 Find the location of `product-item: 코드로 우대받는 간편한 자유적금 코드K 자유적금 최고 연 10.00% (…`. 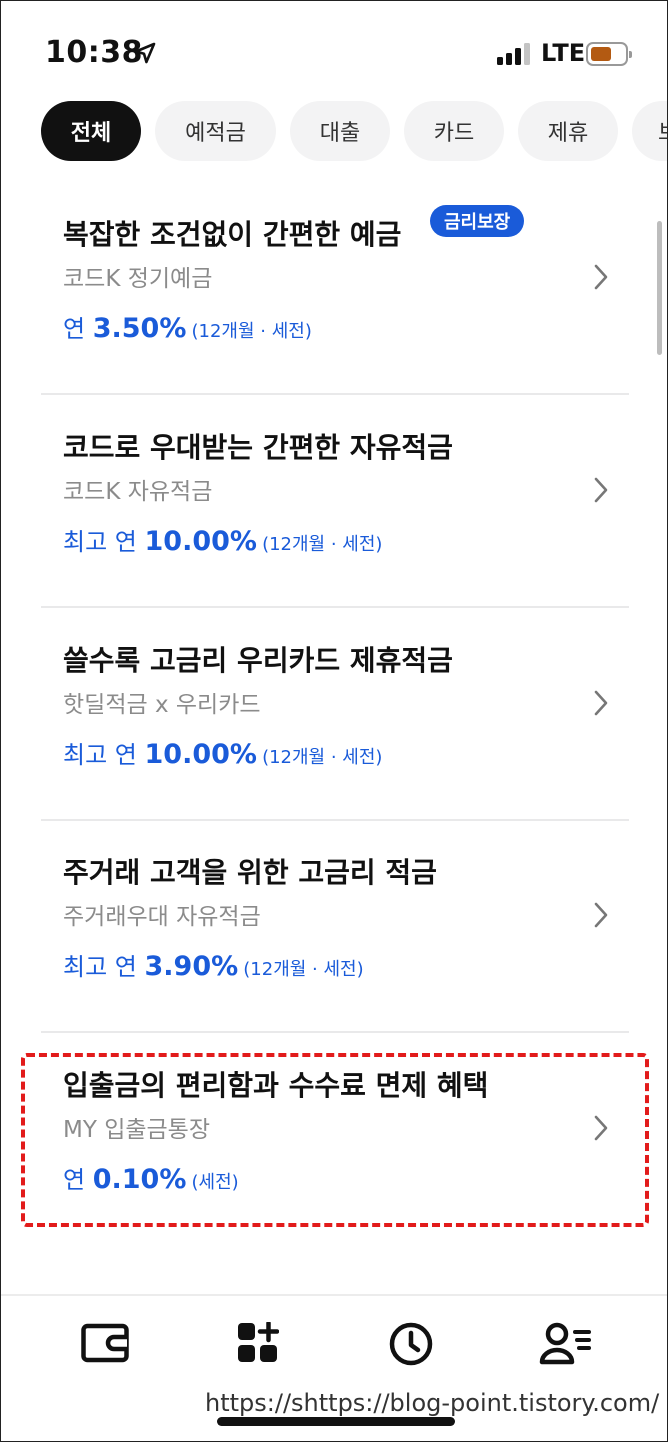

product-item: 코드로 우대받는 간편한 자유적금 코드K 자유적금 최고 연 10.00% (… is located at coordinates (335, 501).